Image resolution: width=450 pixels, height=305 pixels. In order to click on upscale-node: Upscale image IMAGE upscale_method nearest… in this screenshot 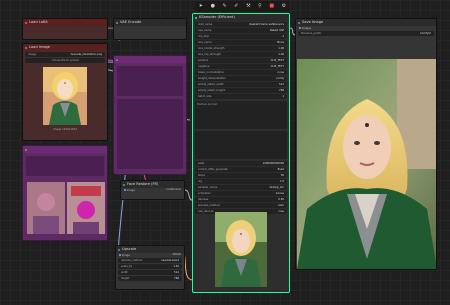, I will do `click(150, 267)`.